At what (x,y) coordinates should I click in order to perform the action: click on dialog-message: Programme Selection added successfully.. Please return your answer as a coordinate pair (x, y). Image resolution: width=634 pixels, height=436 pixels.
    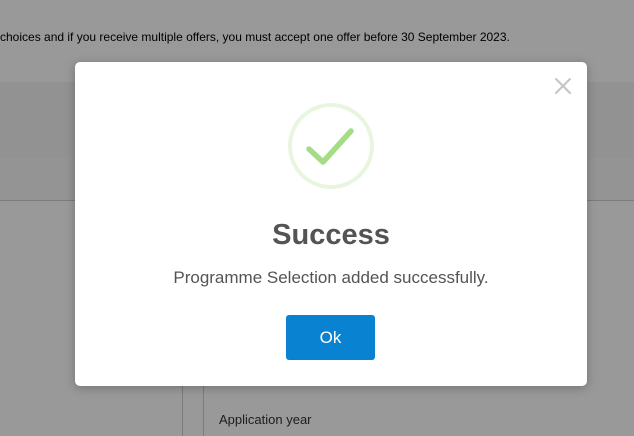
    Looking at the image, I should click on (331, 277).